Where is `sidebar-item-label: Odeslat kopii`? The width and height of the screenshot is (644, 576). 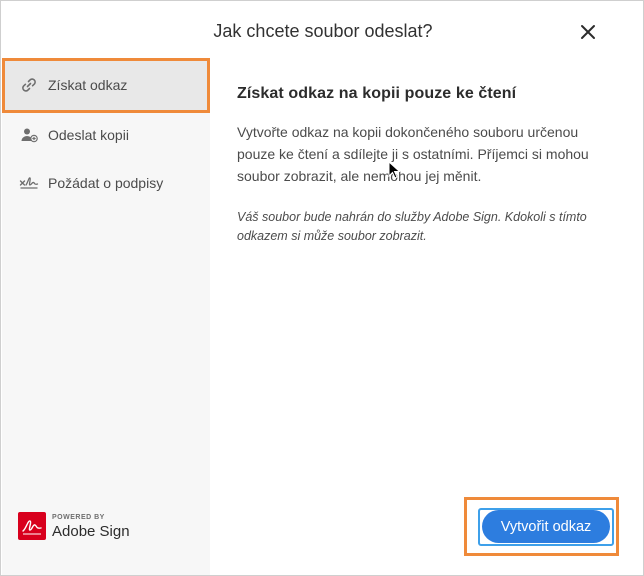
sidebar-item-label: Odeslat kopii is located at coordinates (88, 135).